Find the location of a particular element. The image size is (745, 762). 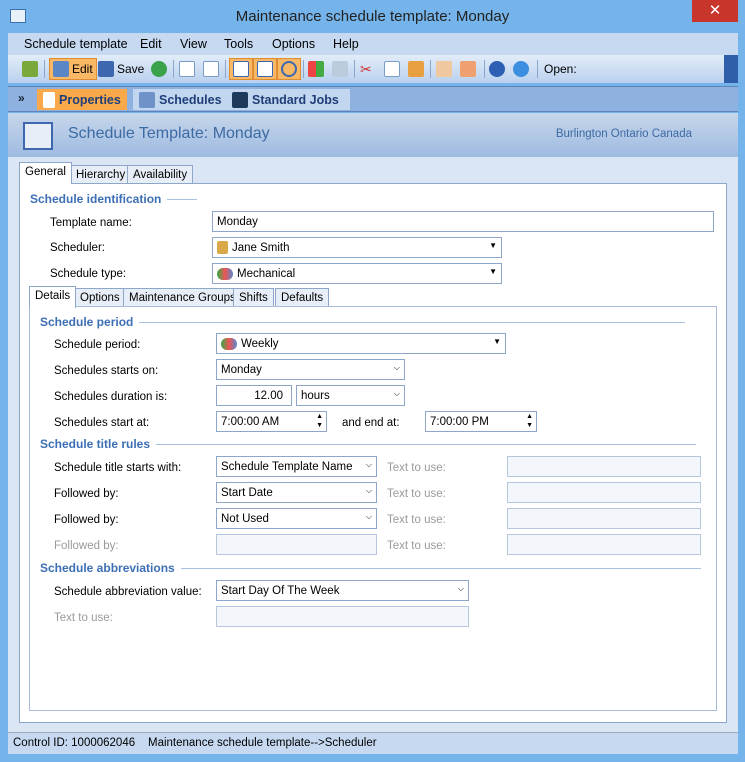

save-button: Save is located at coordinates (121, 69).